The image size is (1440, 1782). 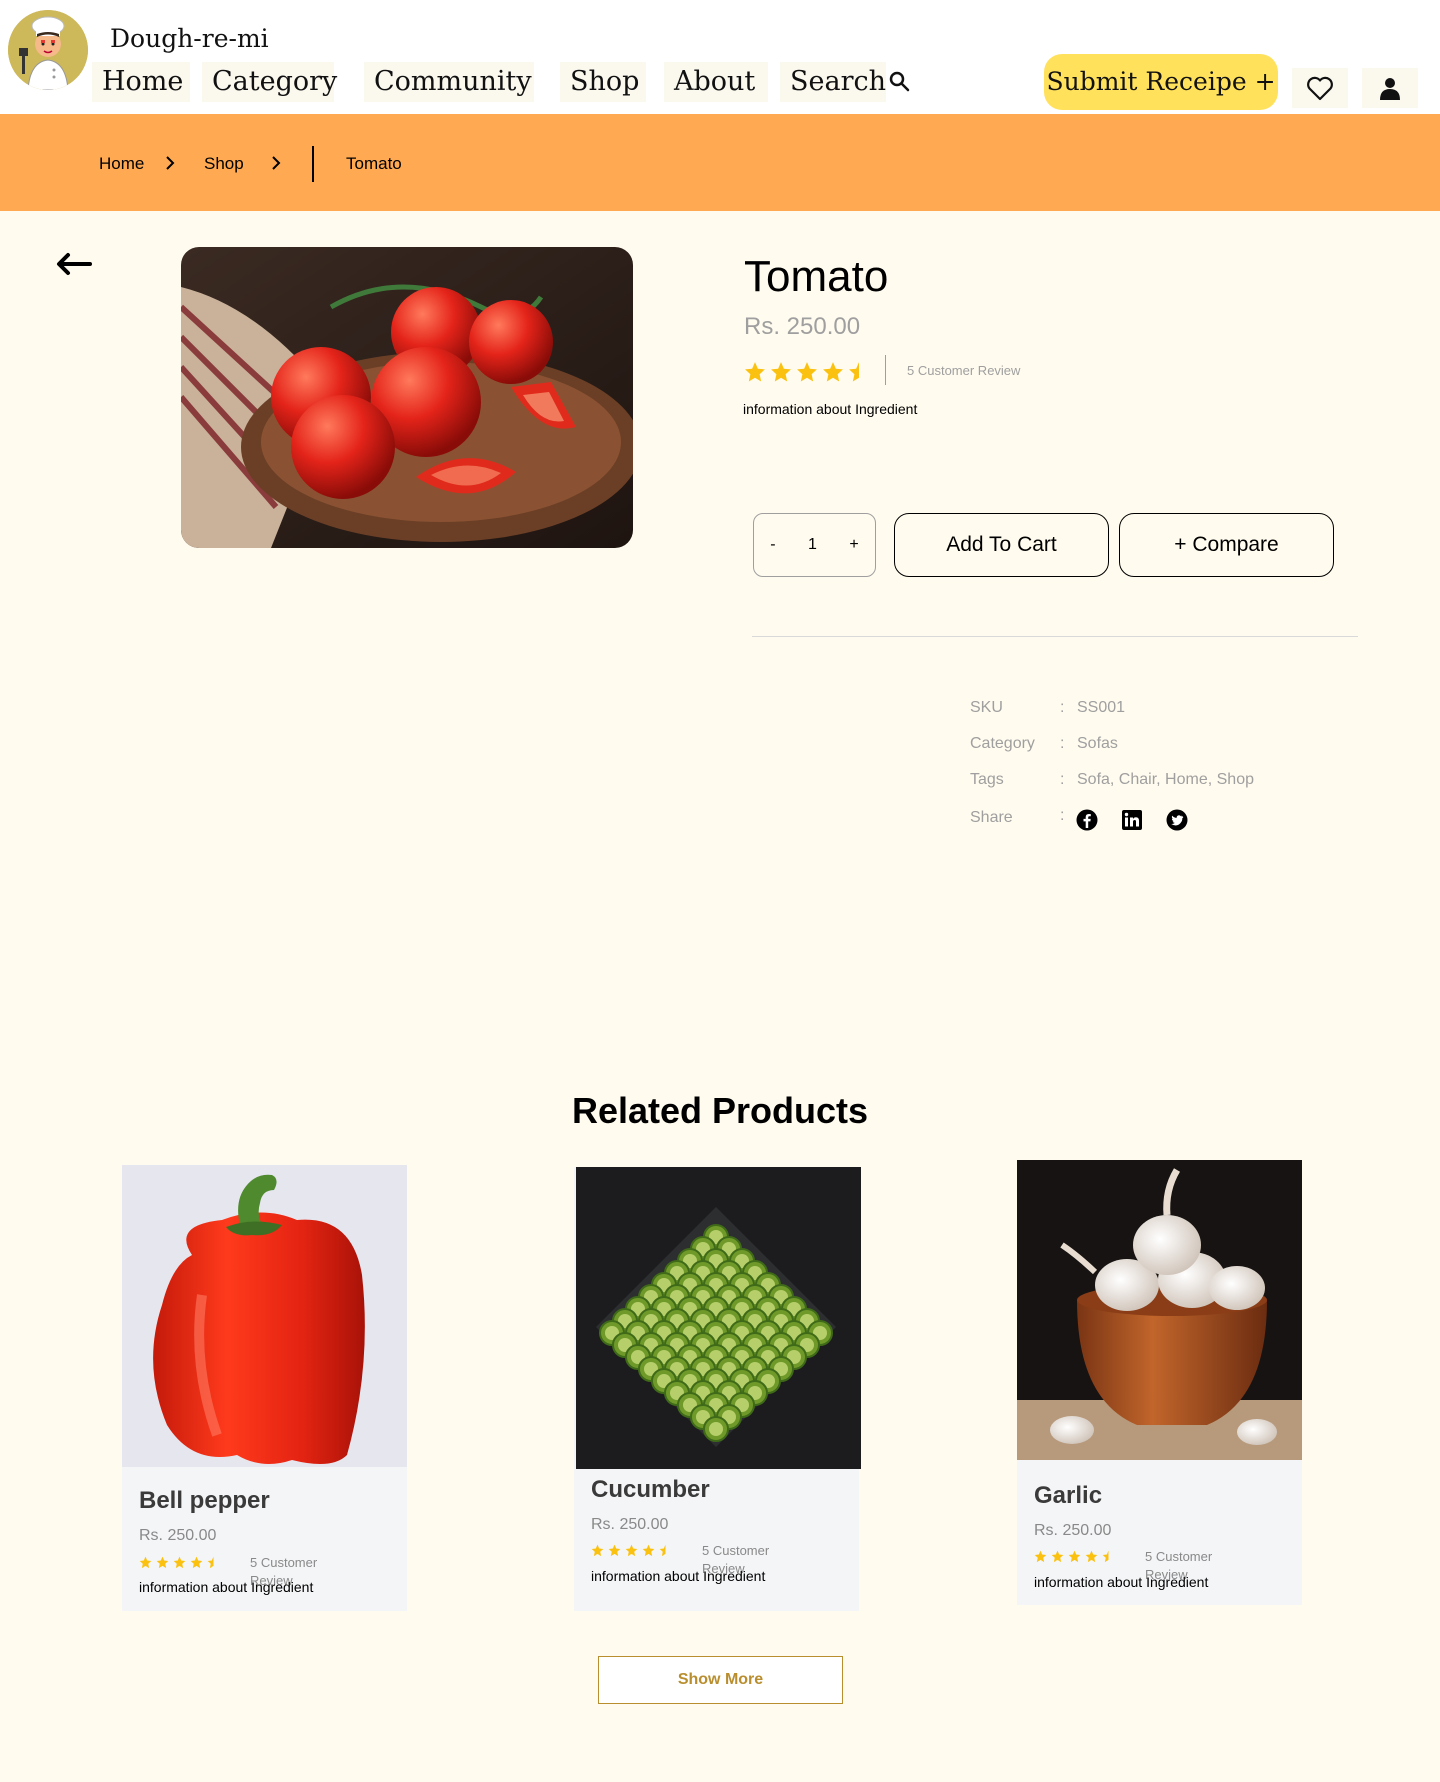 What do you see at coordinates (802, 326) in the screenshot?
I see `product-price: Rs. 250.00` at bounding box center [802, 326].